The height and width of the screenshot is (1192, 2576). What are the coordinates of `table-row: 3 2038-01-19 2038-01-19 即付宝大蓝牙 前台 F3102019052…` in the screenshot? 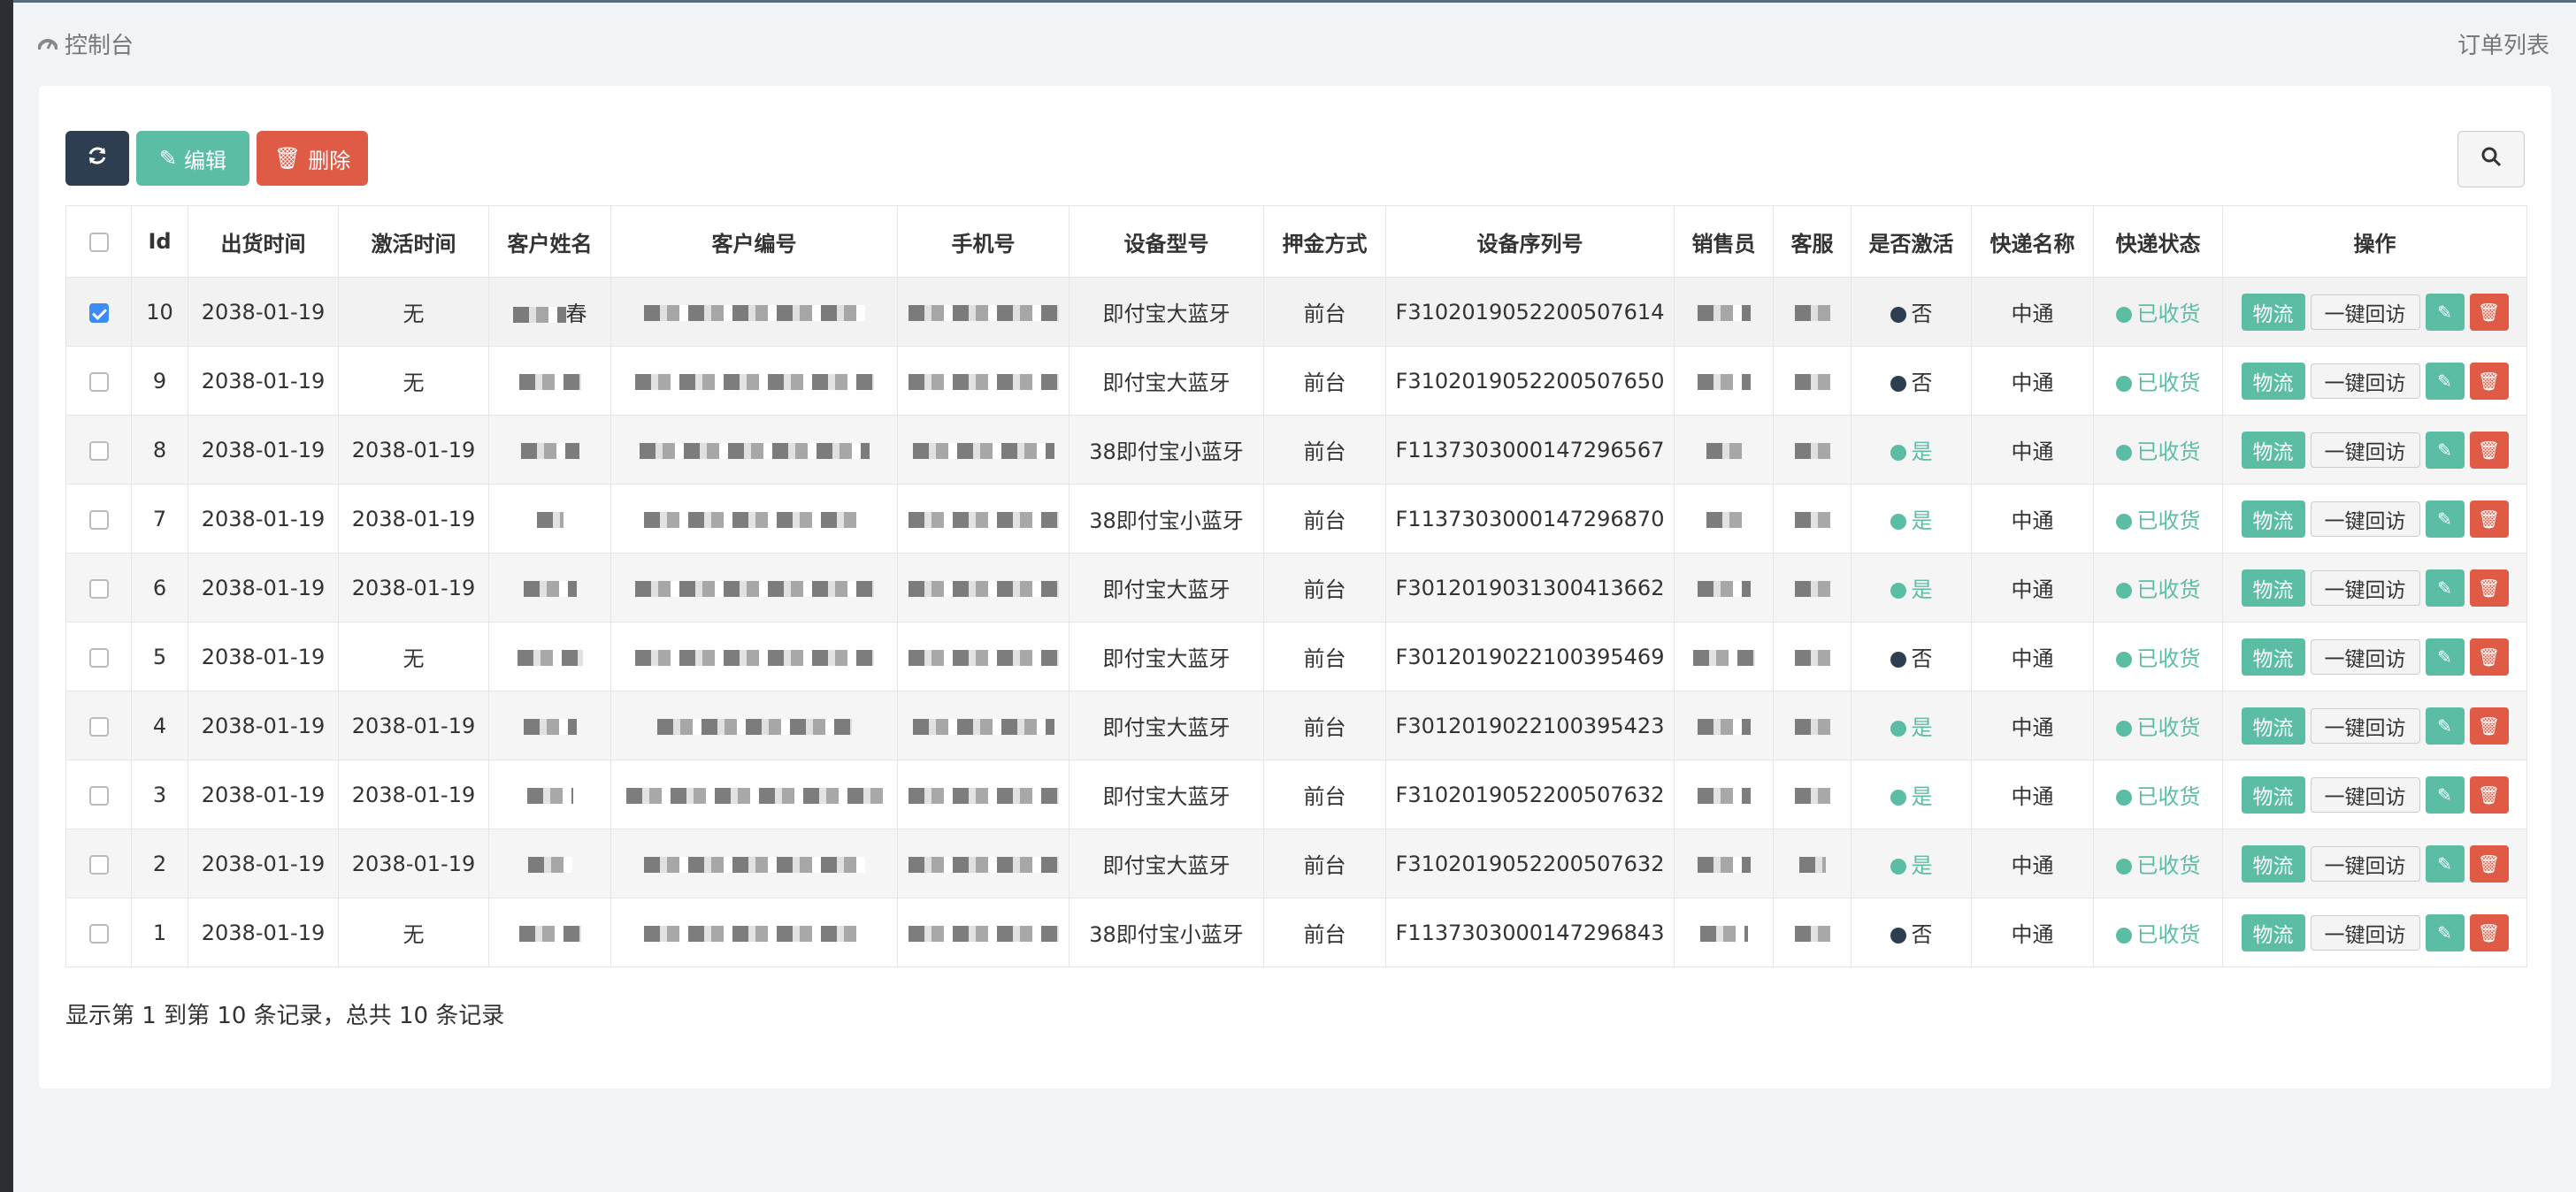 It's located at (1296, 794).